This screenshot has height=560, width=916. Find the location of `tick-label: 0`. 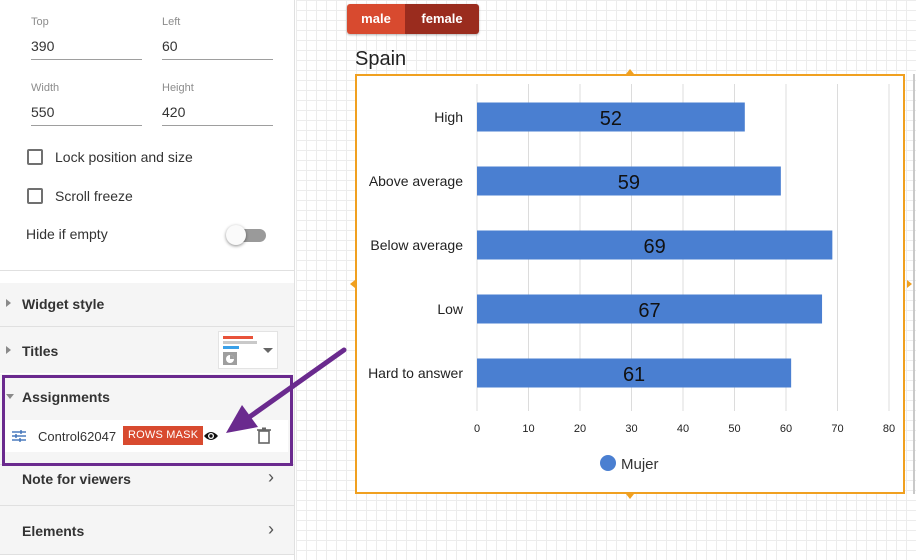

tick-label: 0 is located at coordinates (477, 429).